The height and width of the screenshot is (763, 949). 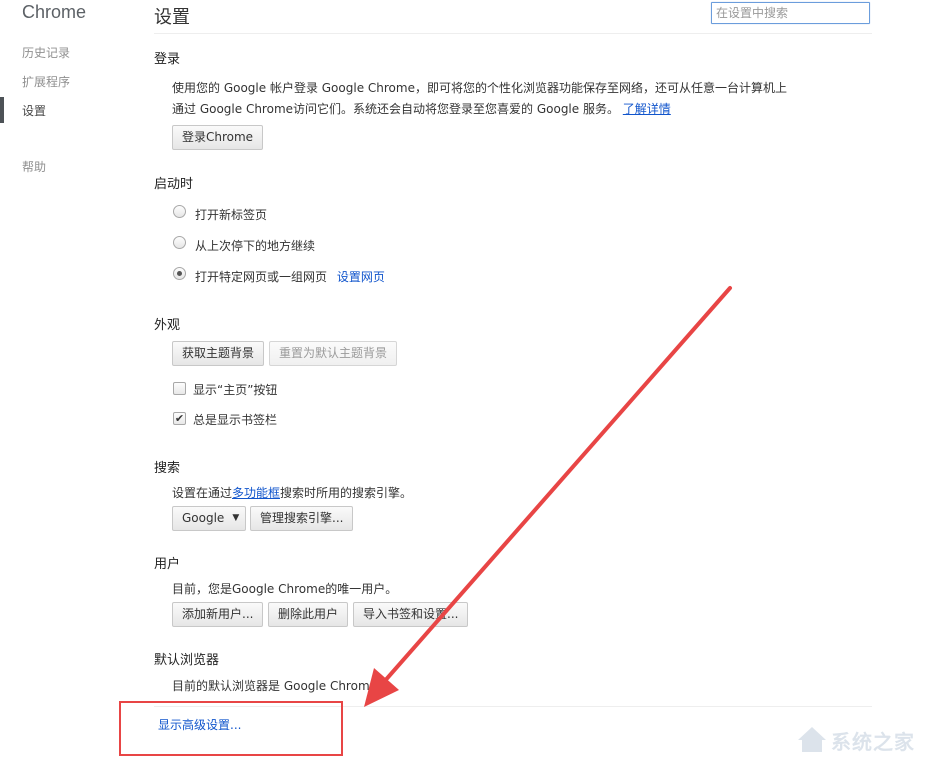 I want to click on search-engine-select: Google ▼, so click(x=209, y=518).